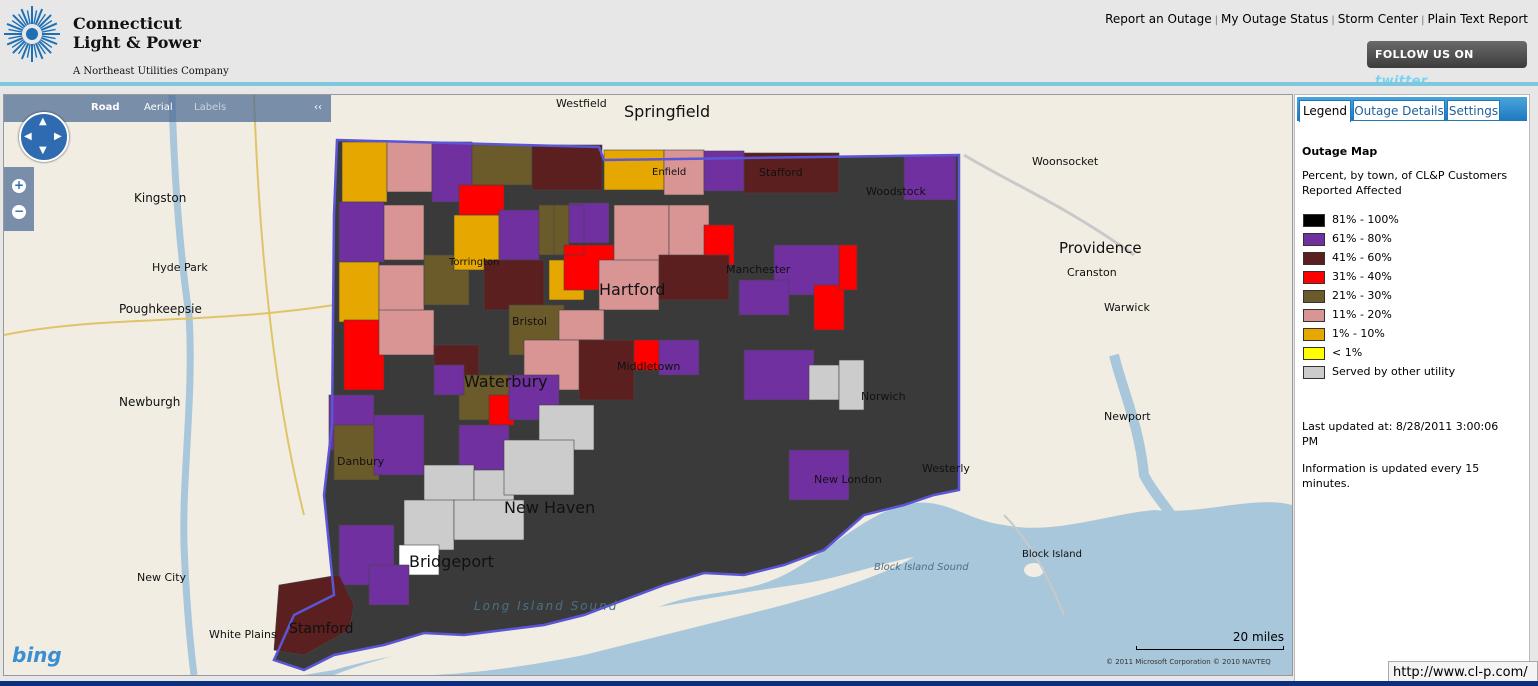 The width and height of the screenshot is (1538, 686). I want to click on plain-text-report-link: Plain Text Report, so click(1477, 19).